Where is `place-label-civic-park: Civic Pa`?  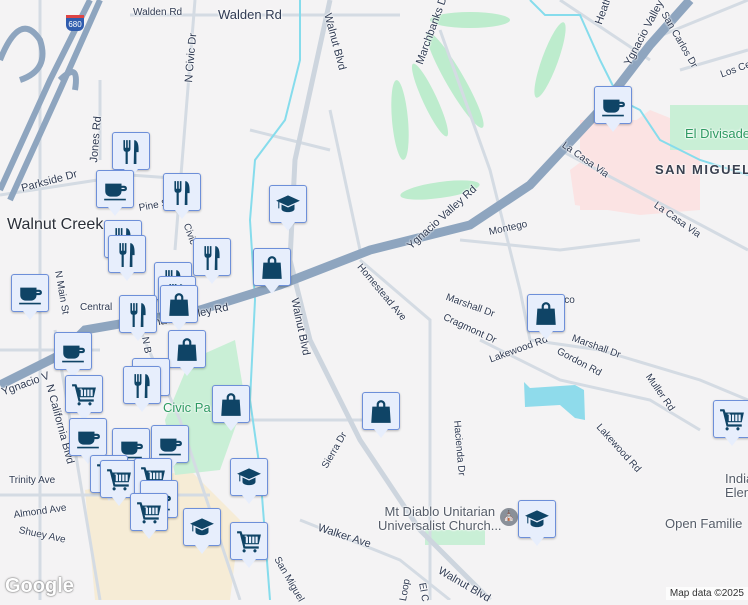
place-label-civic-park: Civic Pa is located at coordinates (187, 407).